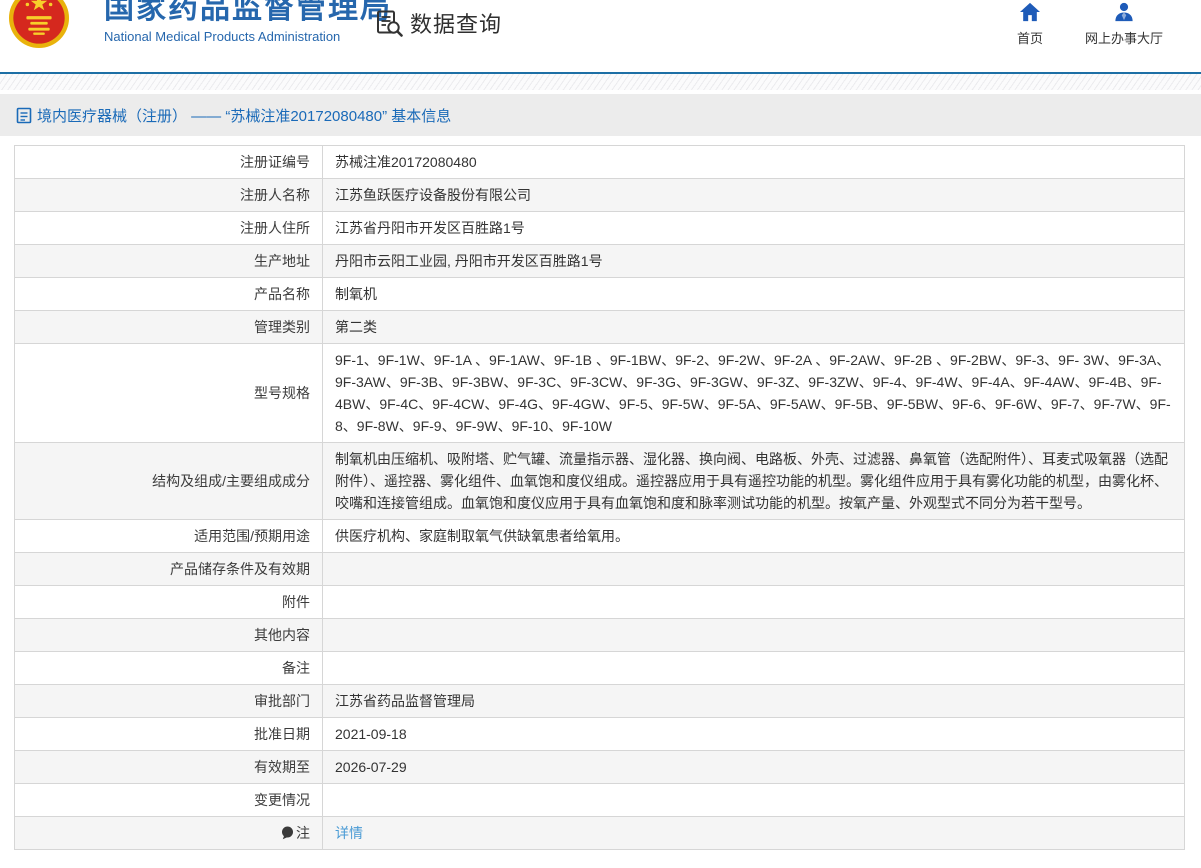  I want to click on table-row: 审批部门 江苏省药品监督管理局, so click(599, 701).